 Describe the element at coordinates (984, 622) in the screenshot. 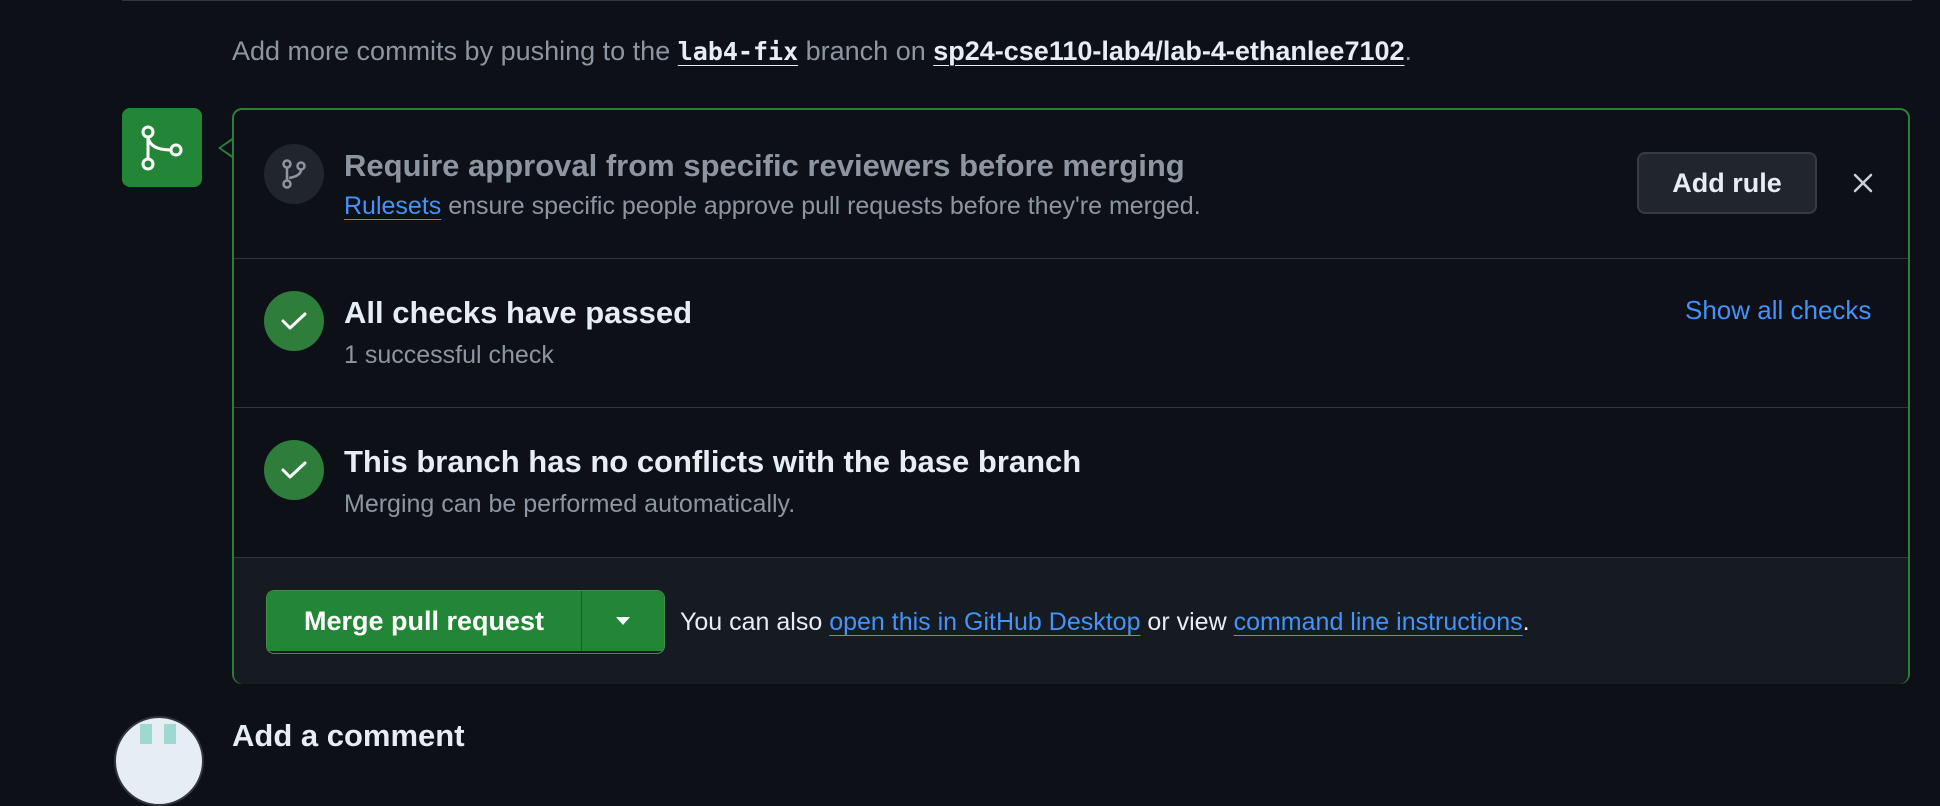

I see `github-desktop-link: open this in GitHub Desktop` at that location.